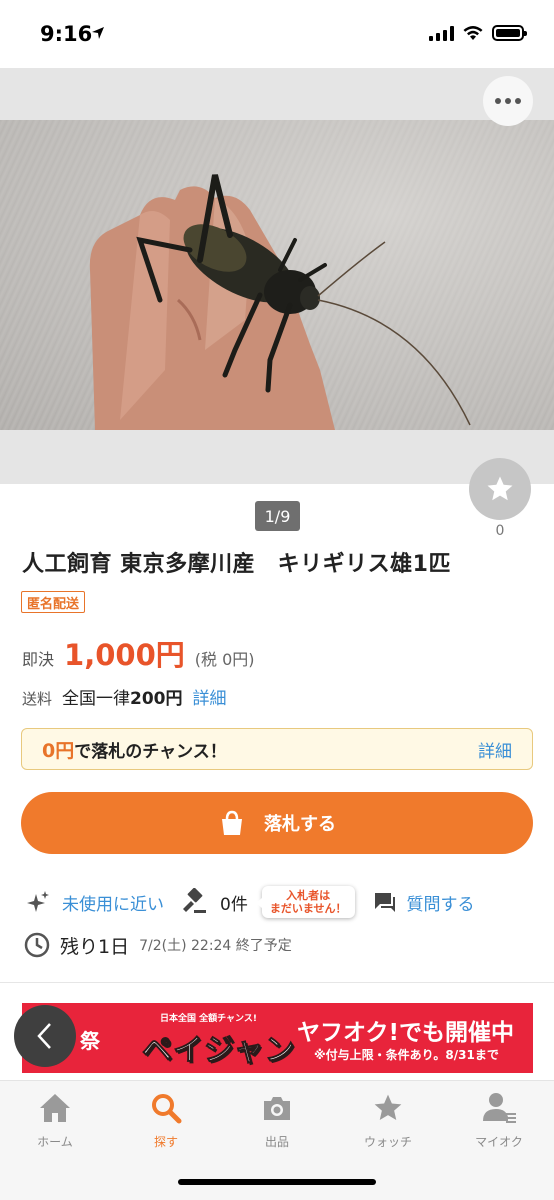 Image resolution: width=554 pixels, height=1200 pixels. Describe the element at coordinates (210, 696) in the screenshot. I see `shipping-detail-link: 詳細` at that location.